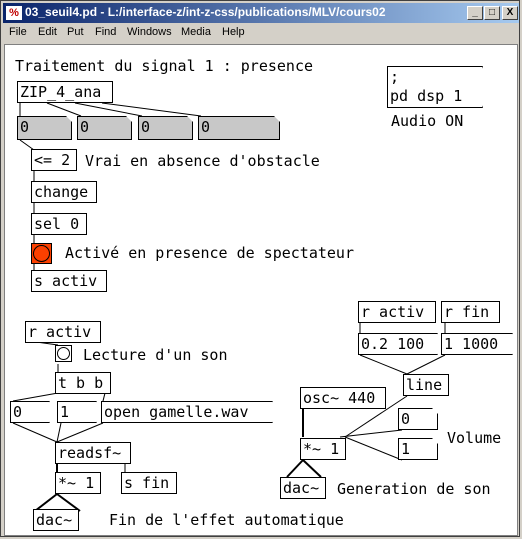 Image resolution: width=522 pixels, height=539 pixels. What do you see at coordinates (477, 344) in the screenshot?
I see `message-ramp-off: 1 1000` at bounding box center [477, 344].